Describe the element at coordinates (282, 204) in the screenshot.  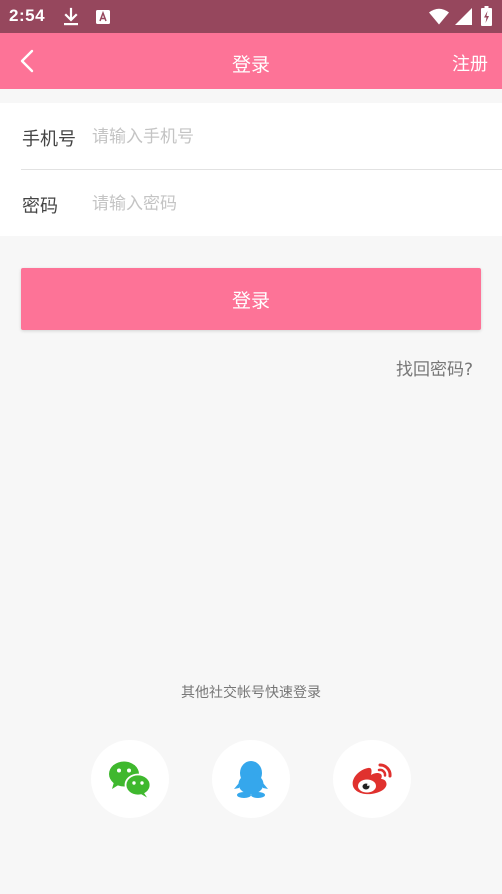
I see `password-input` at that location.